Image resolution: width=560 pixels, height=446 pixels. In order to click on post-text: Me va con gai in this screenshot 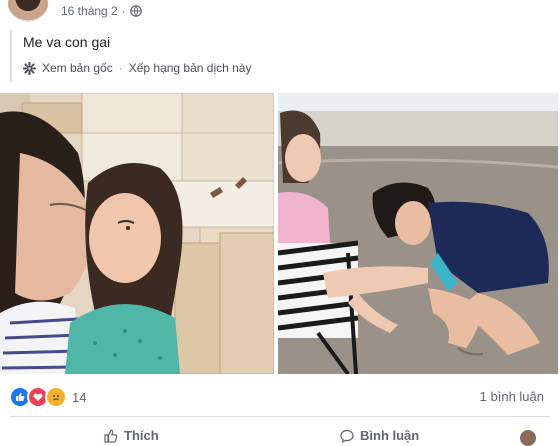, I will do `click(67, 42)`.